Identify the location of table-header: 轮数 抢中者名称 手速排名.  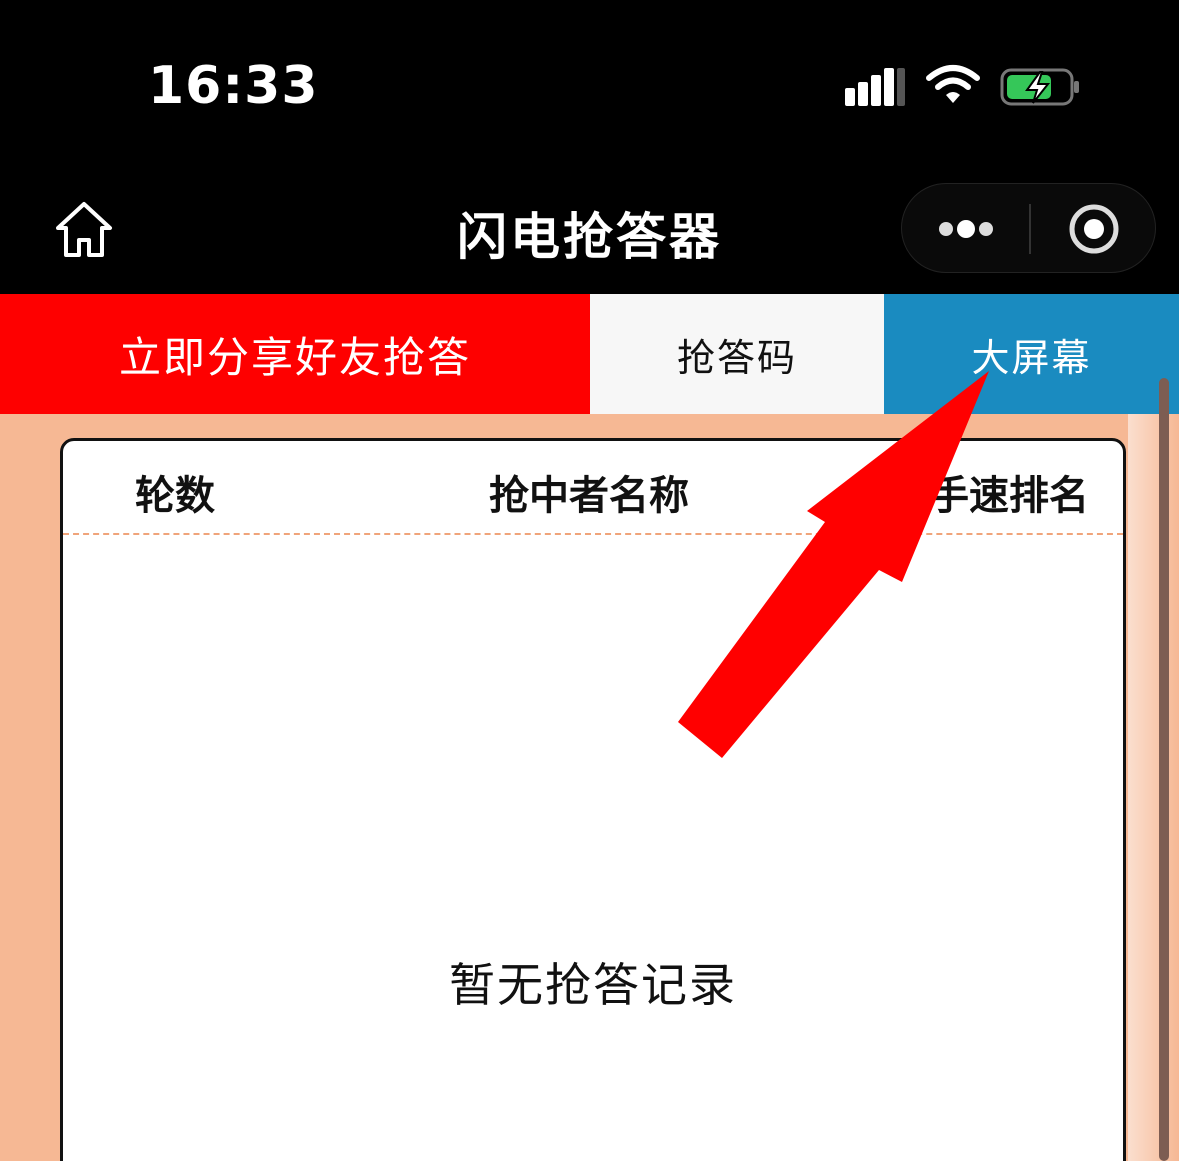
(593, 488).